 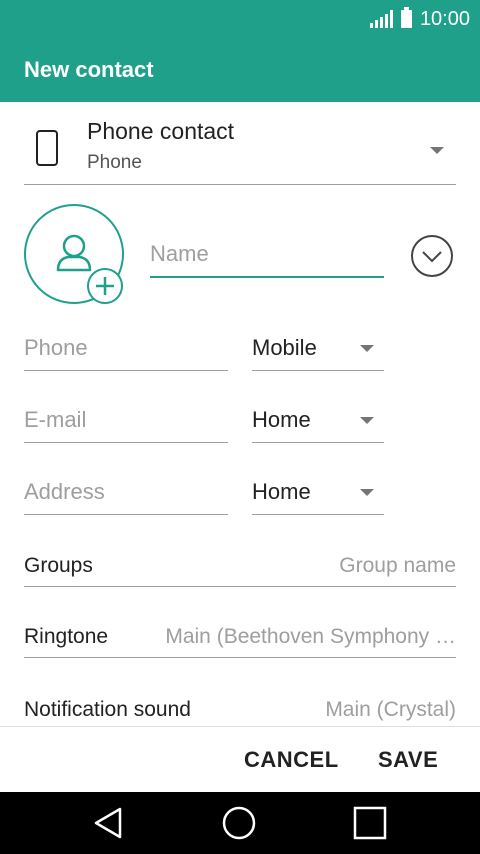 What do you see at coordinates (370, 823) in the screenshot?
I see `nav-recents-icon` at bounding box center [370, 823].